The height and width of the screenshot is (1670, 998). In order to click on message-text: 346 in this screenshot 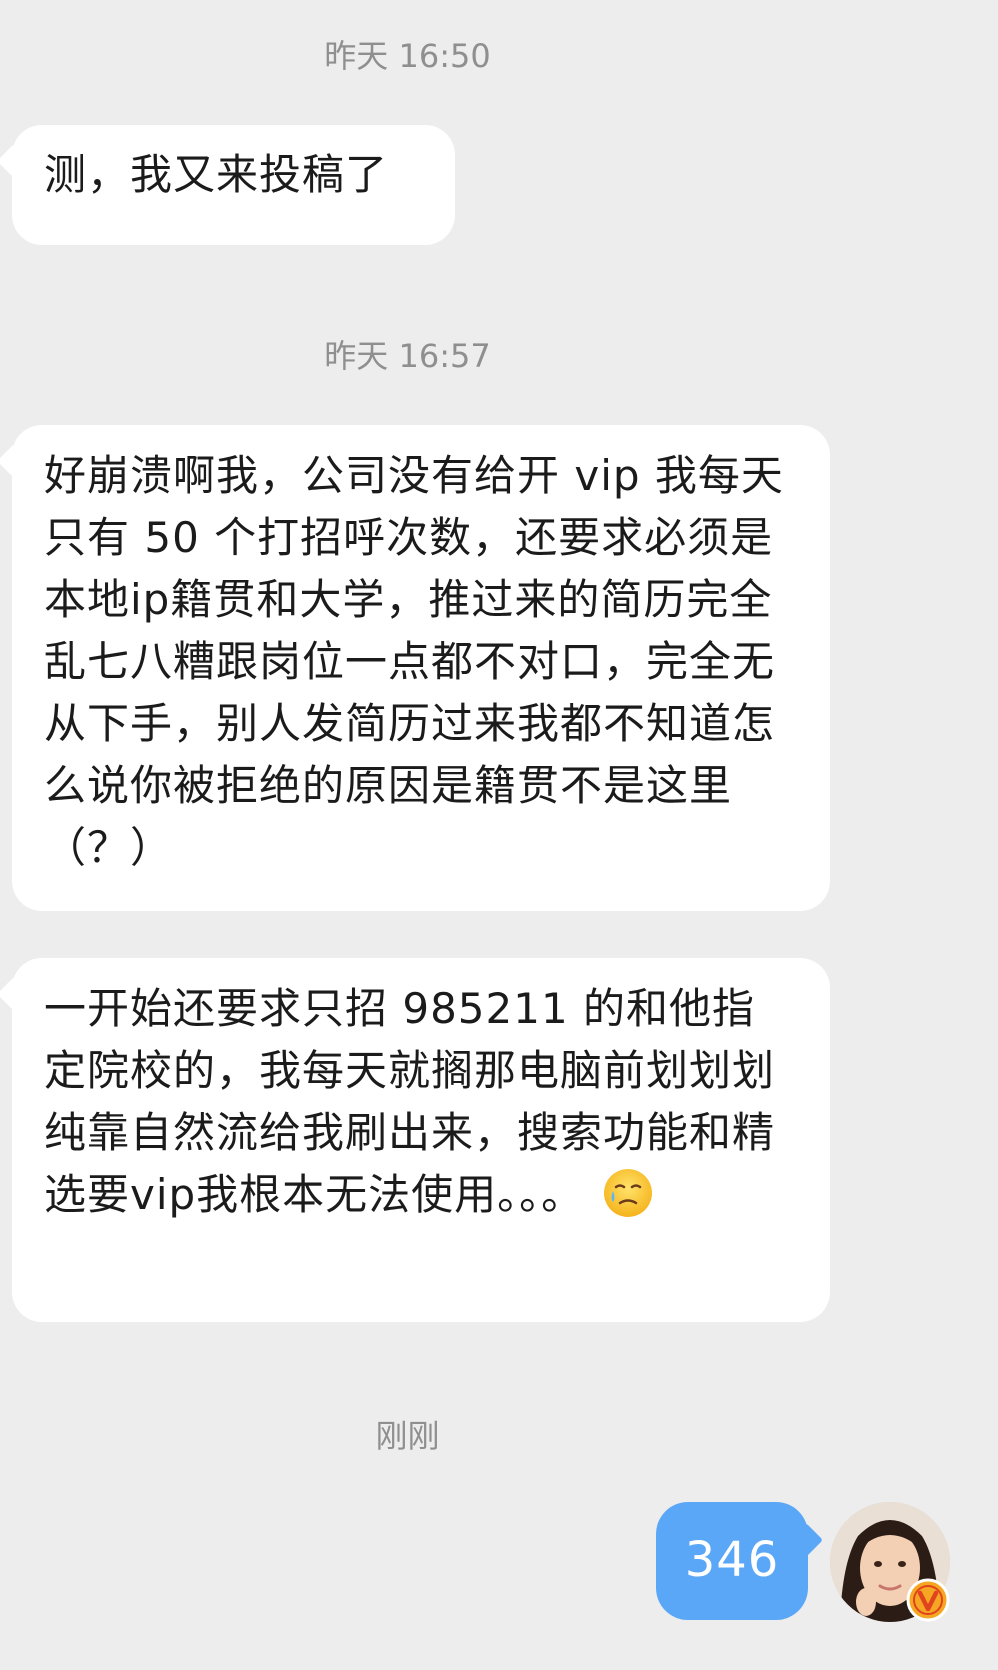, I will do `click(732, 1560)`.